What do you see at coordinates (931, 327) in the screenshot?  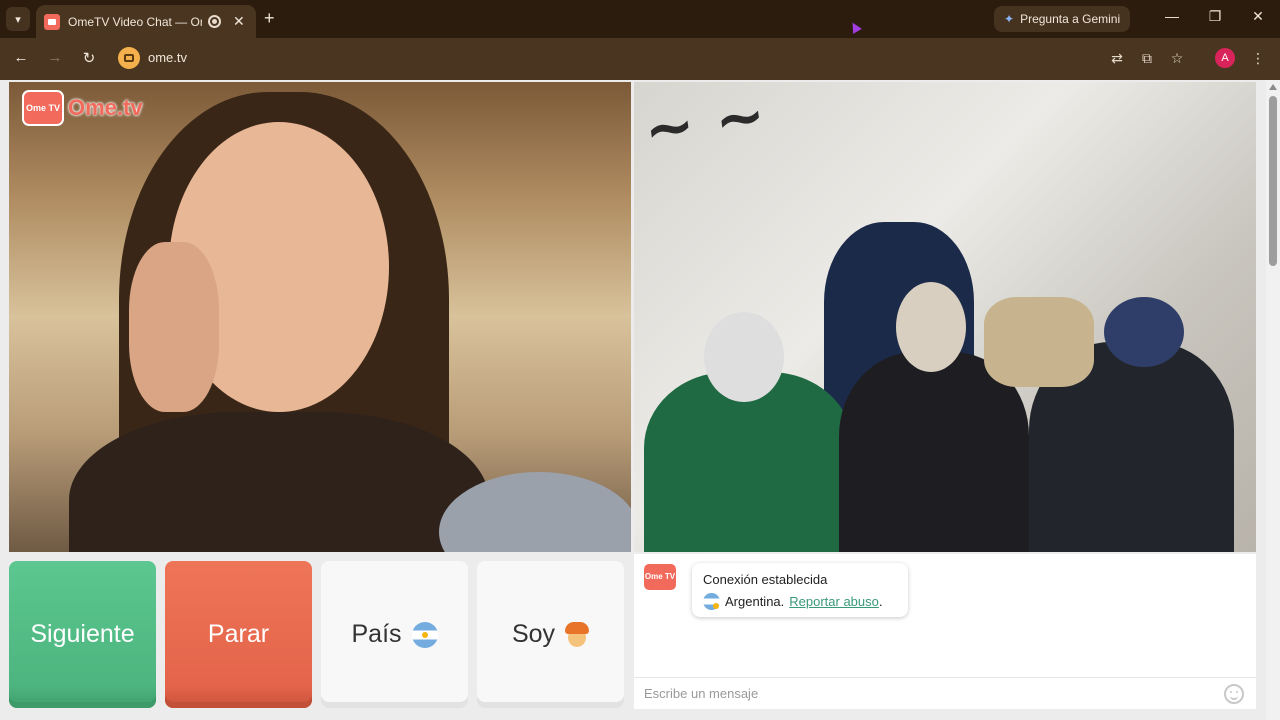 I see `head-center-shape` at bounding box center [931, 327].